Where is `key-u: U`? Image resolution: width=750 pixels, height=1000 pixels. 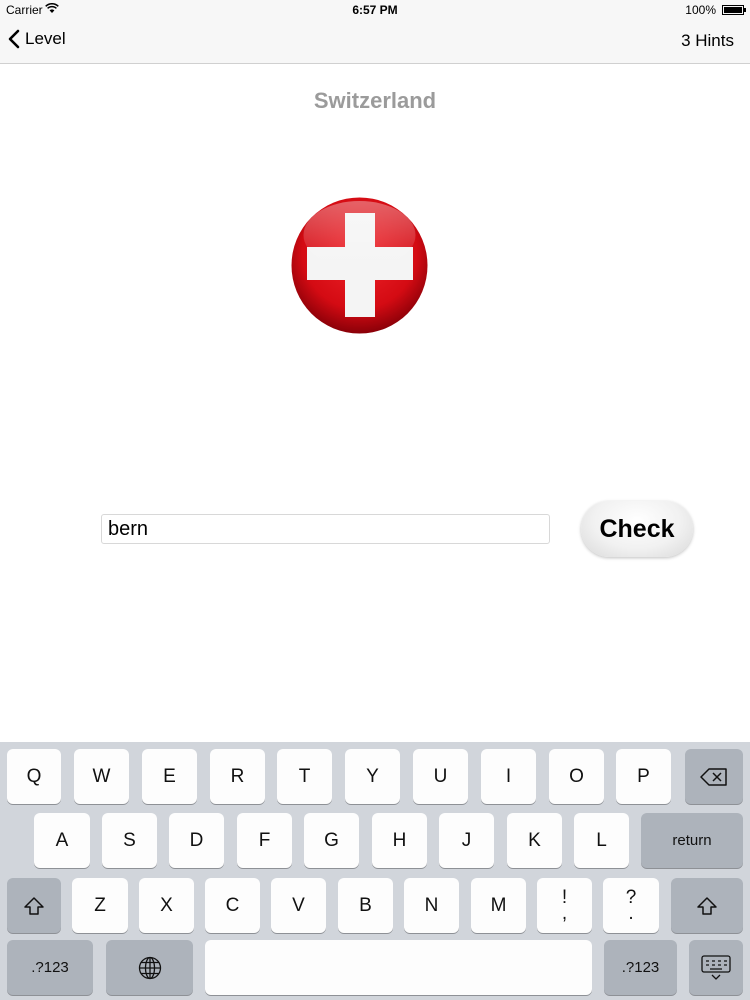 key-u: U is located at coordinates (440, 776).